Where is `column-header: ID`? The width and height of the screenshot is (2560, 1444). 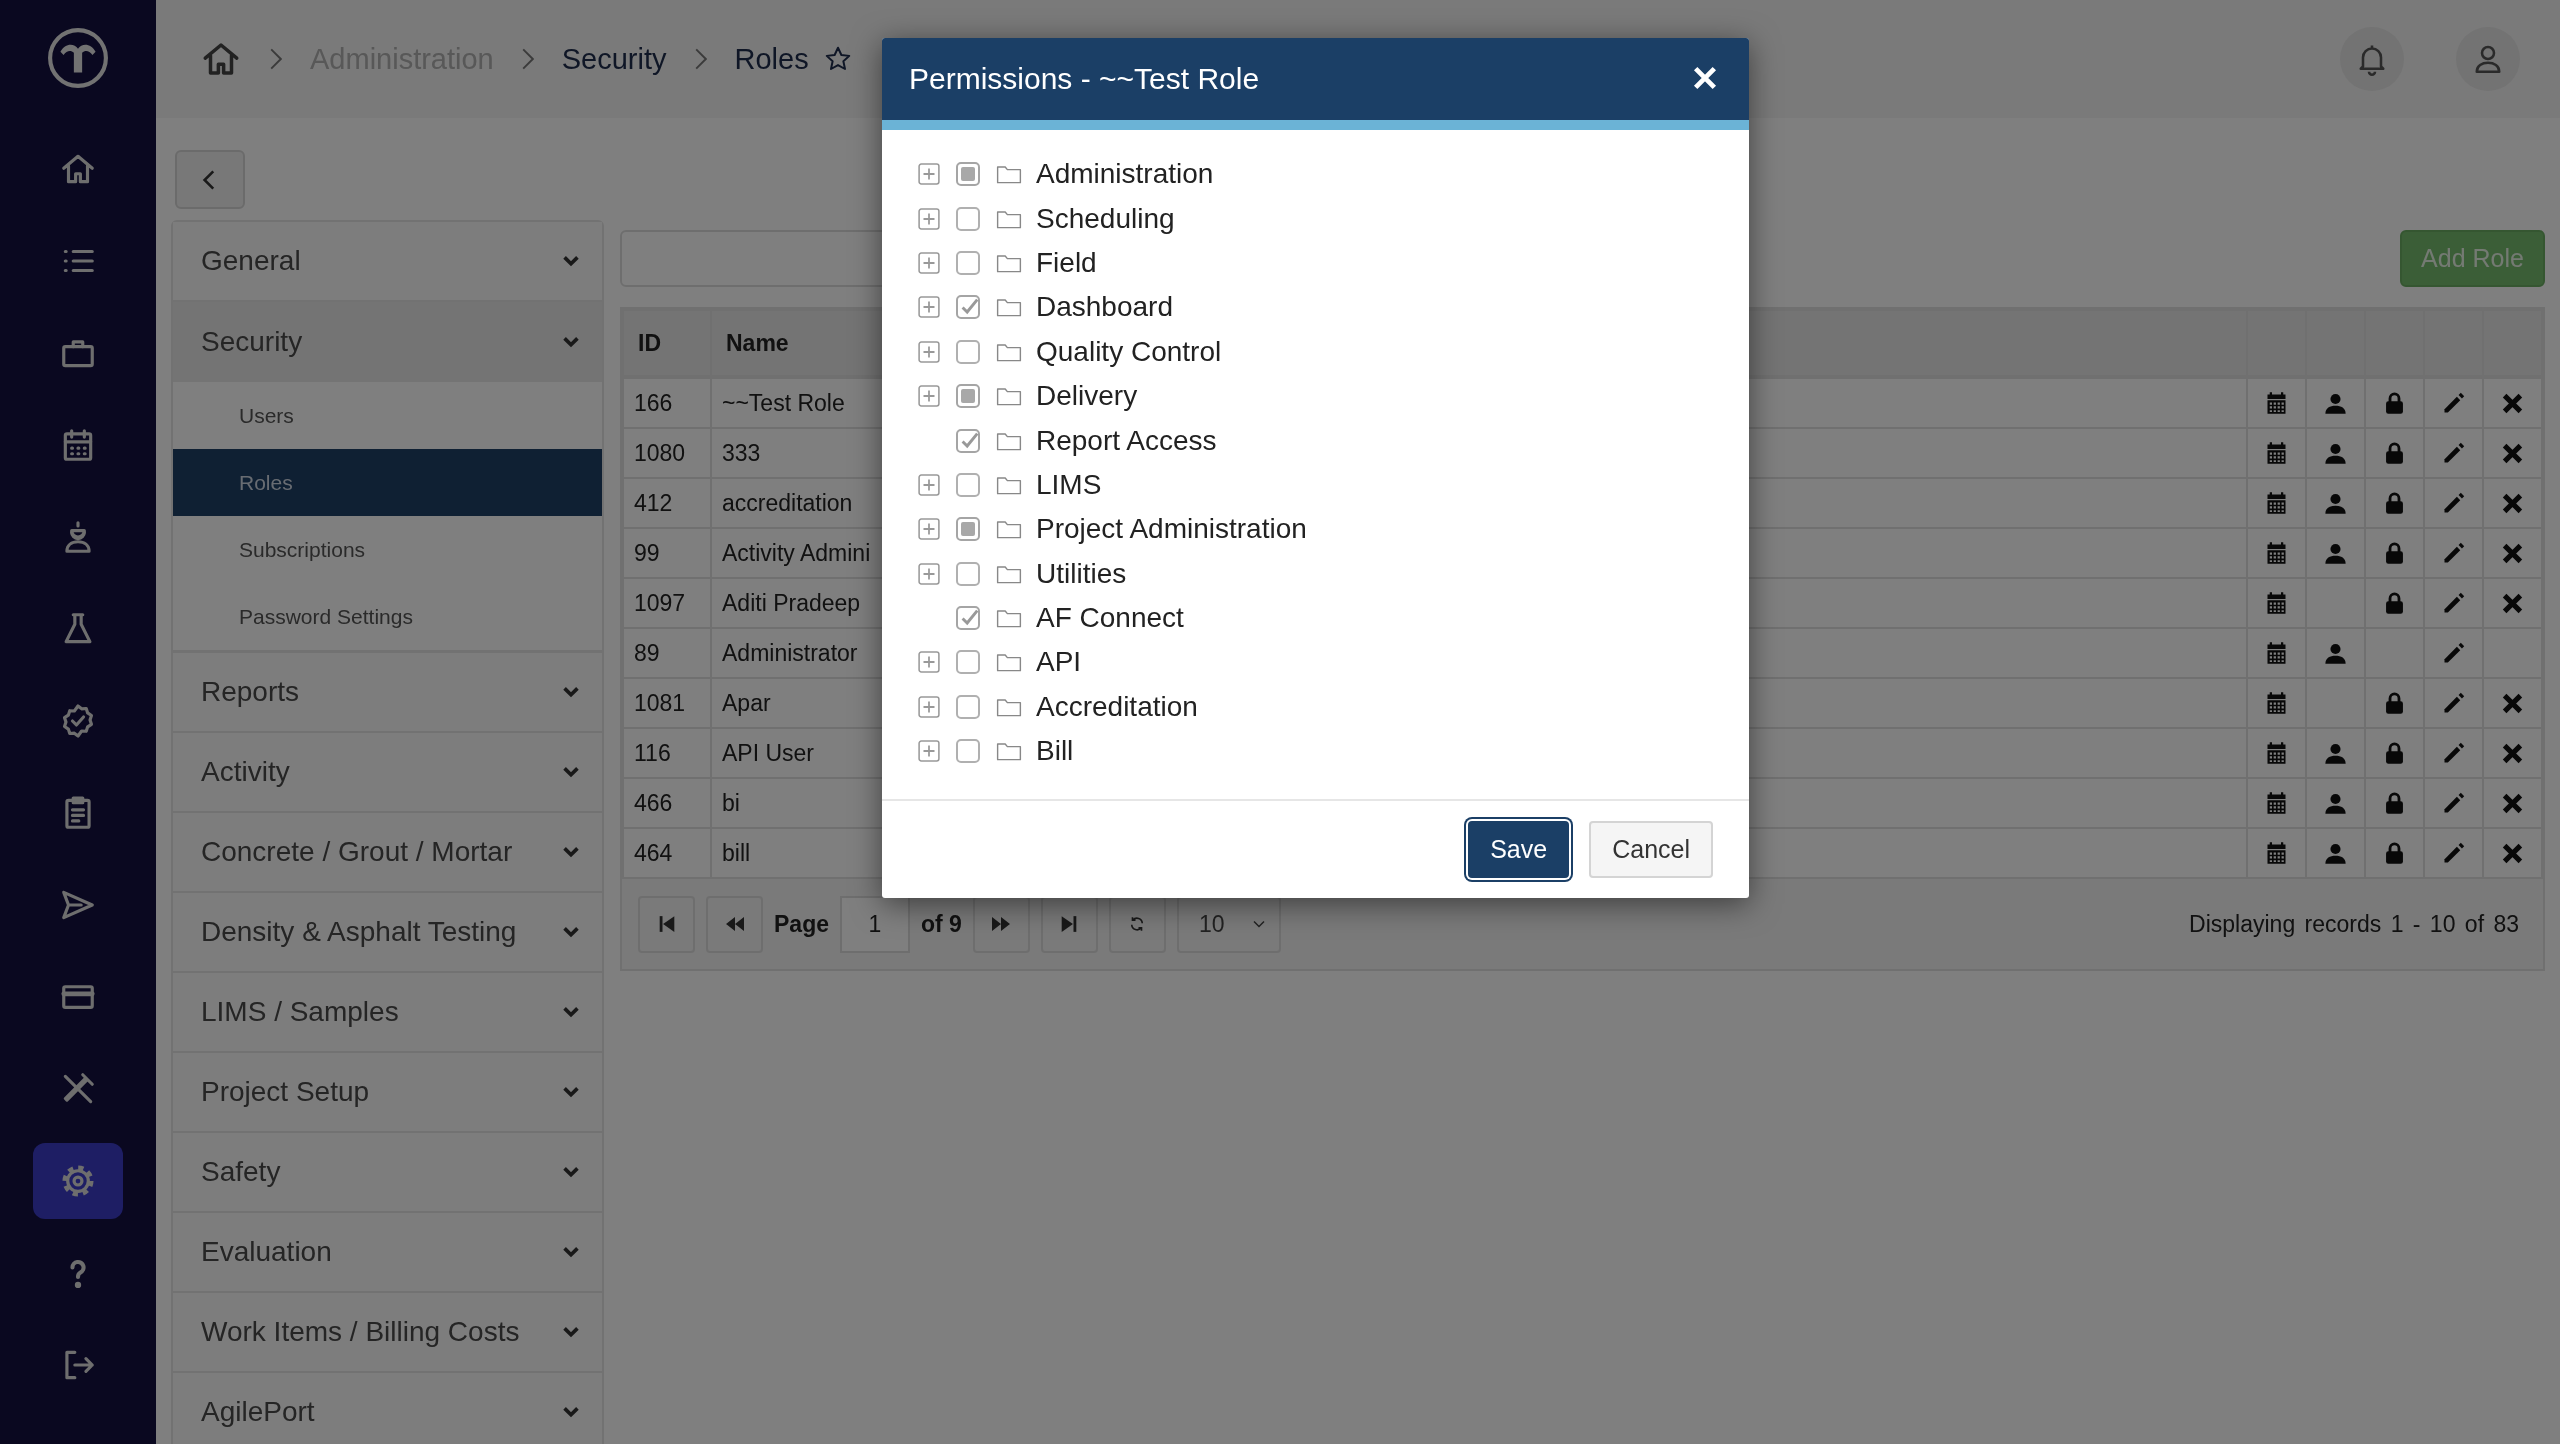
column-header: ID is located at coordinates (667, 343).